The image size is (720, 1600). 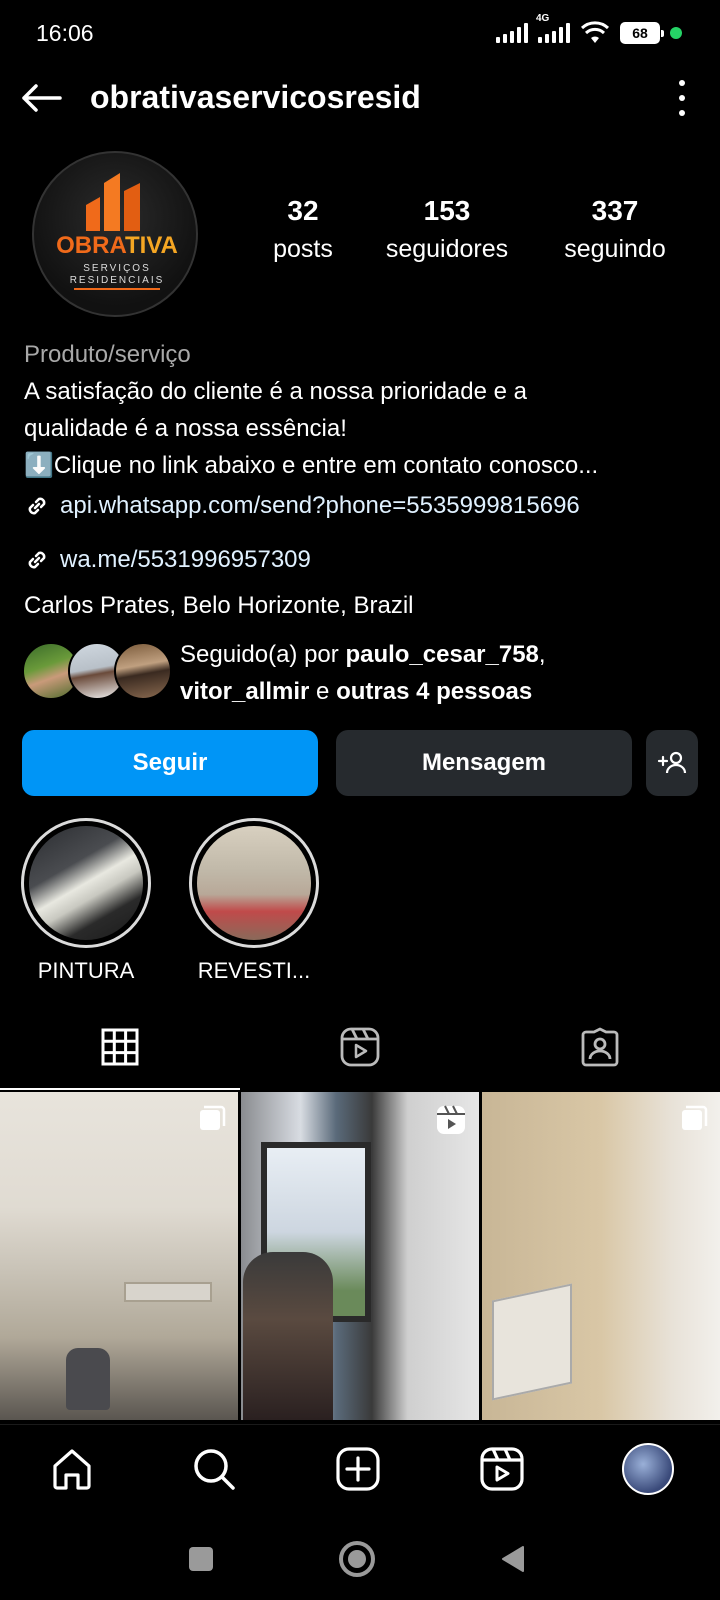 I want to click on back-arrow-icon, so click(x=42, y=98).